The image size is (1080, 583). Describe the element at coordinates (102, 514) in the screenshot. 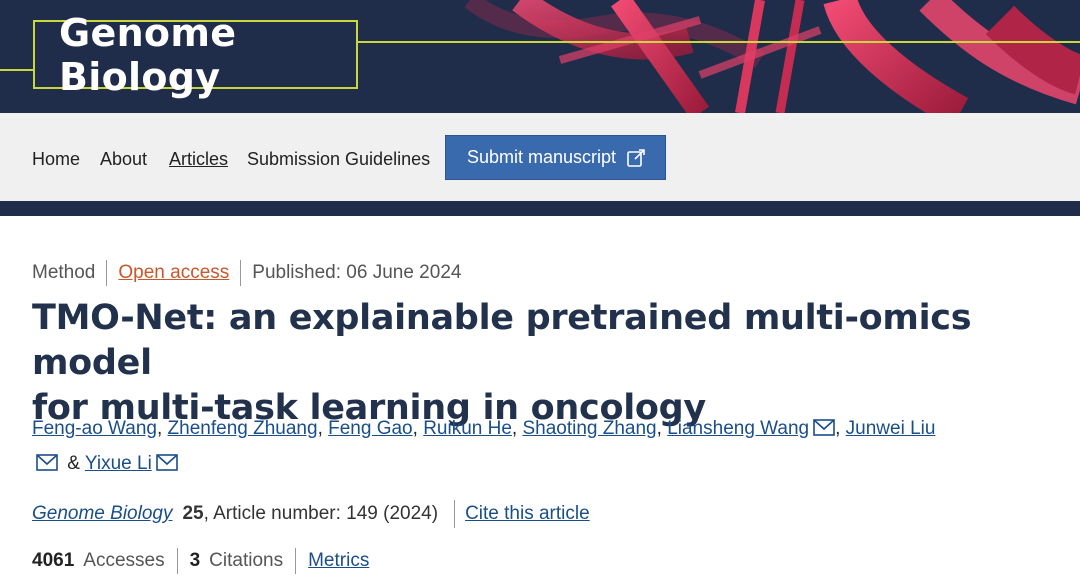

I see `journal-name-link: Genome Biology` at that location.